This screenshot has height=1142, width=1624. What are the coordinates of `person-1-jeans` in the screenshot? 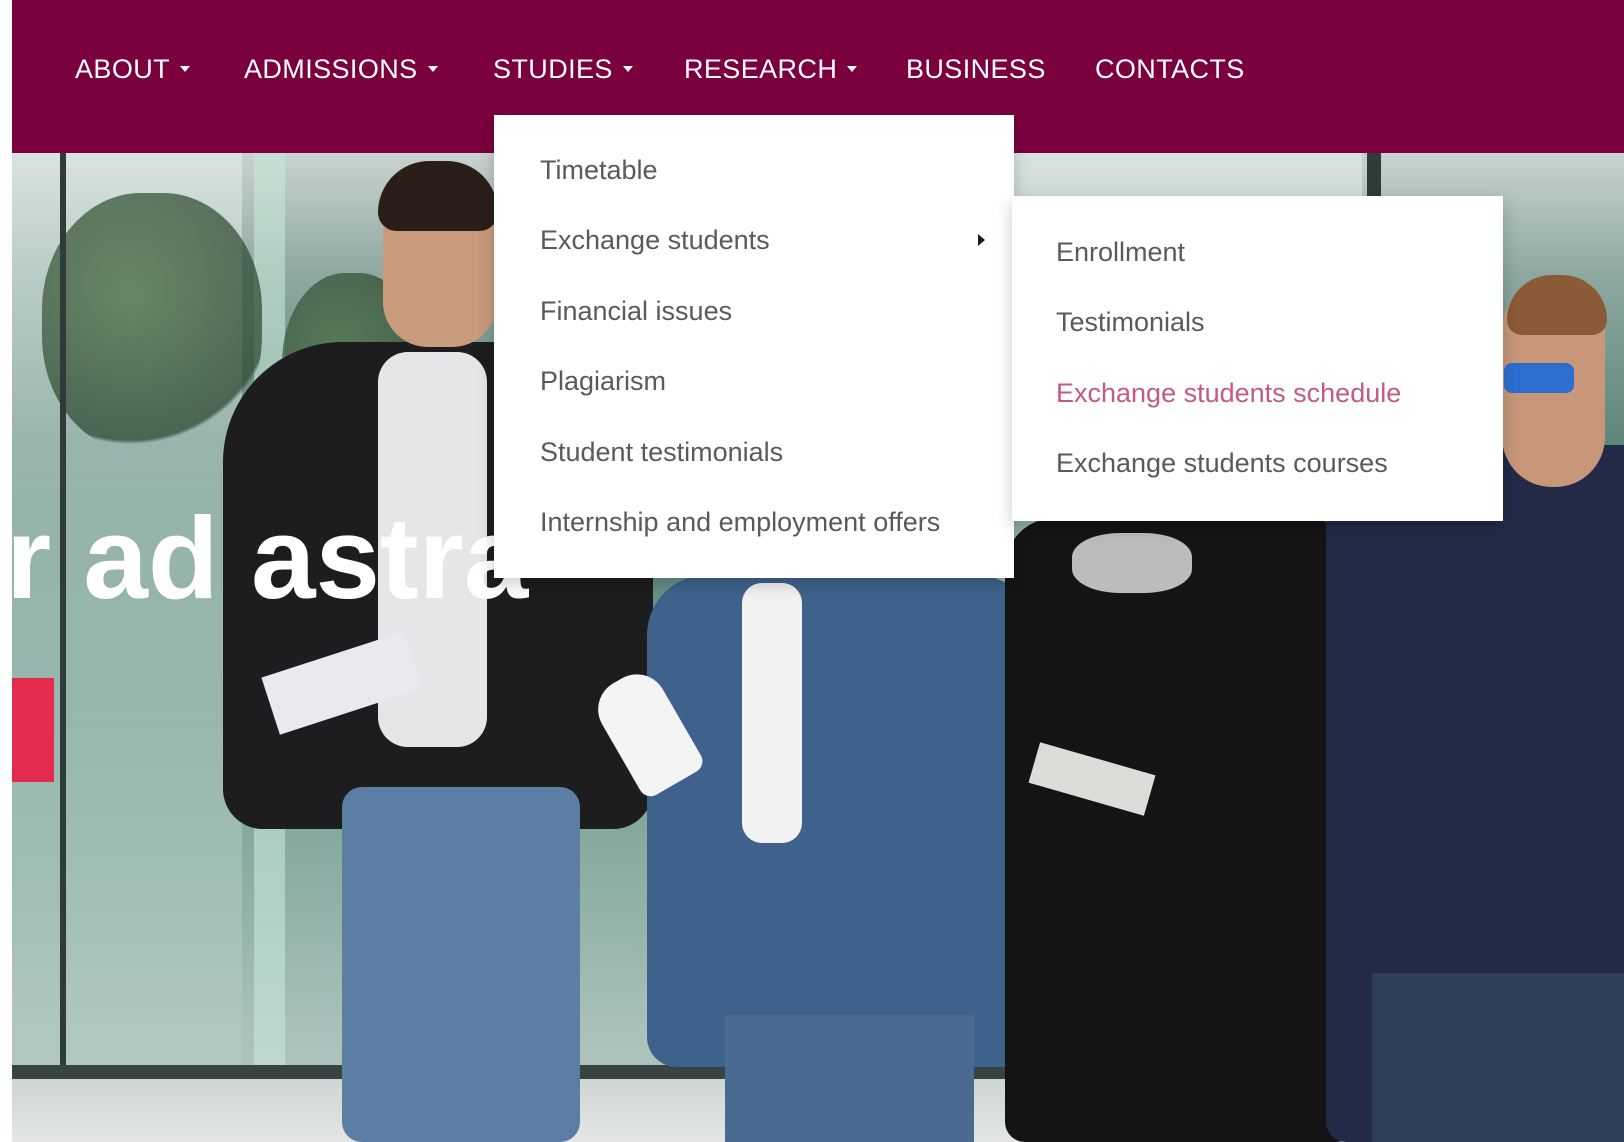 It's located at (461, 964).